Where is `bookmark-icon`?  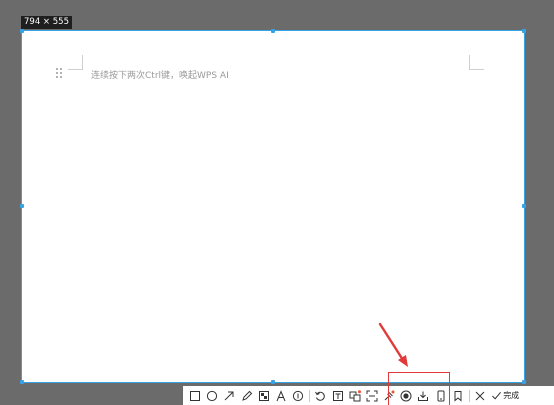 bookmark-icon is located at coordinates (458, 396).